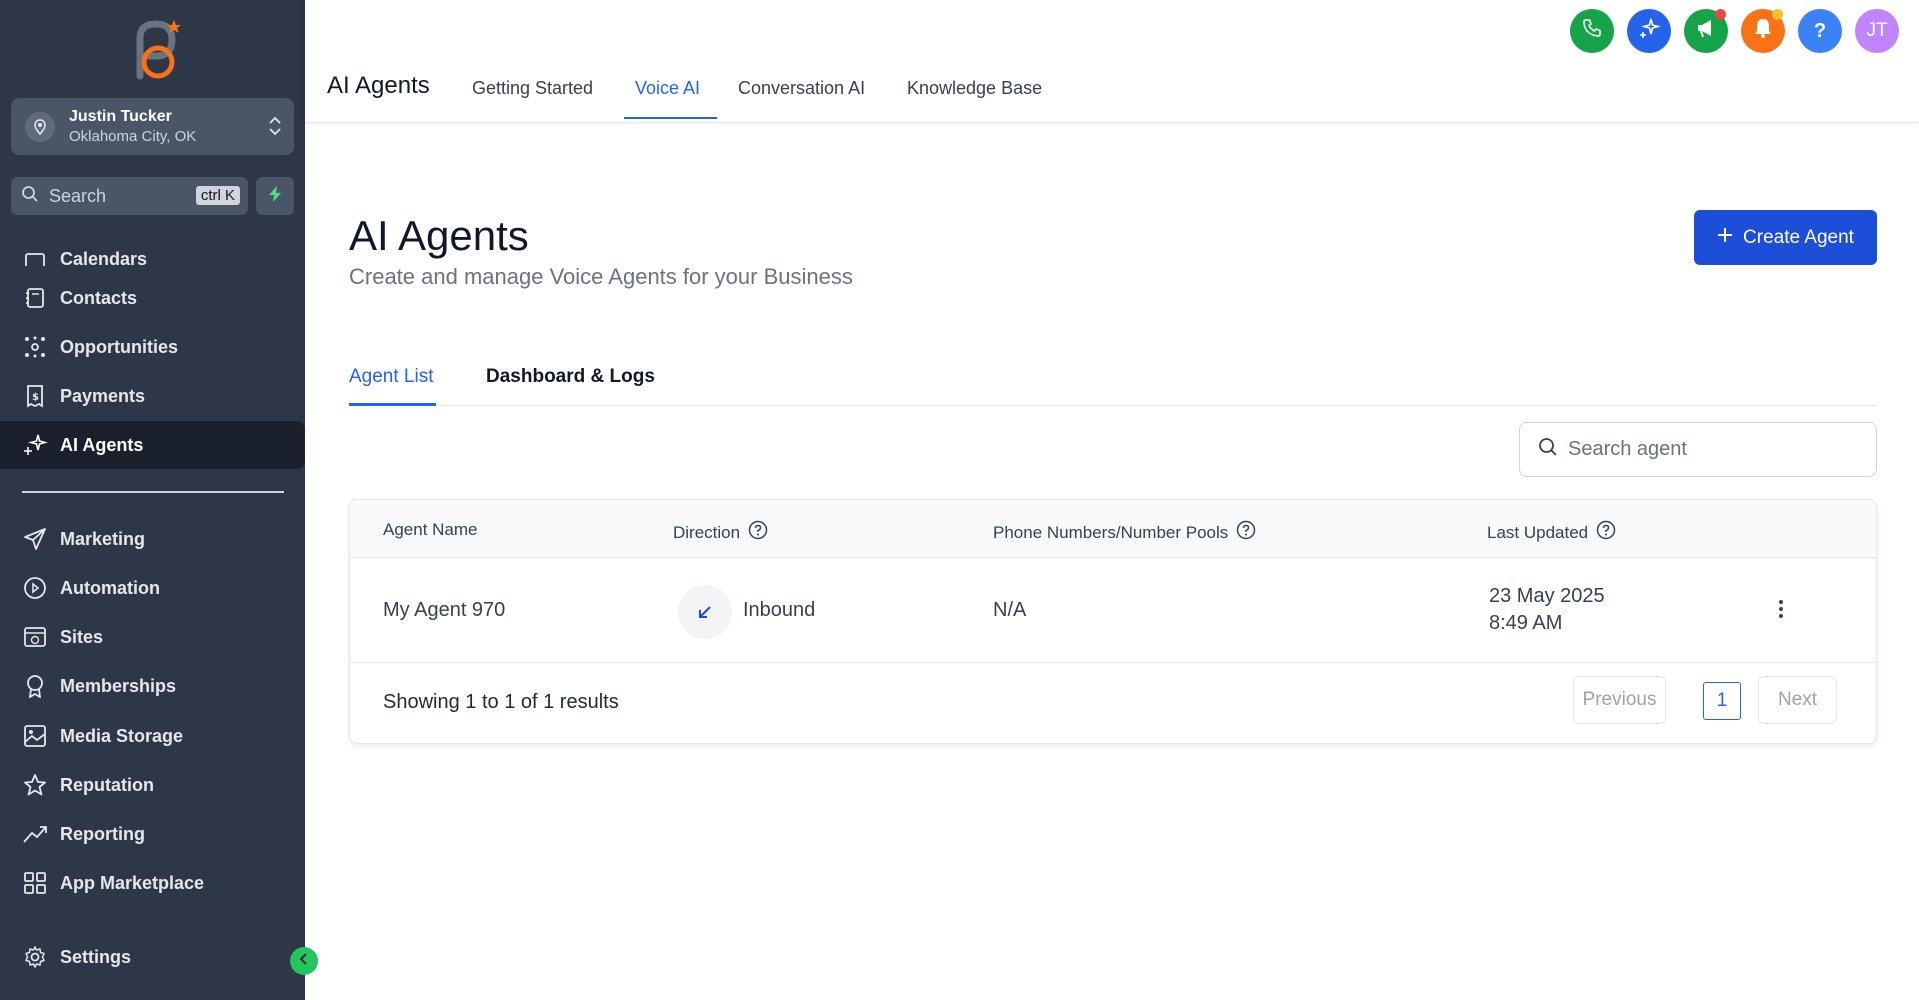 The image size is (1919, 1000). What do you see at coordinates (1708, 449) in the screenshot?
I see `agent-search-input` at bounding box center [1708, 449].